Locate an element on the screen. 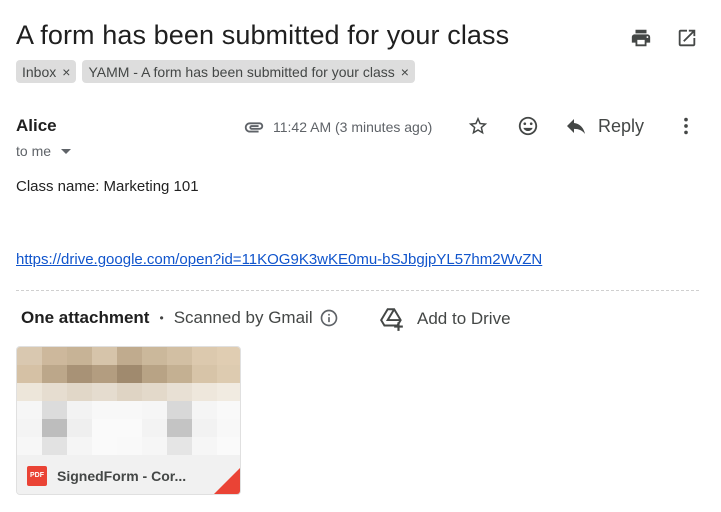 This screenshot has width=721, height=512. attachments-header: One attachment • Scanned by Gmail is located at coordinates (180, 318).